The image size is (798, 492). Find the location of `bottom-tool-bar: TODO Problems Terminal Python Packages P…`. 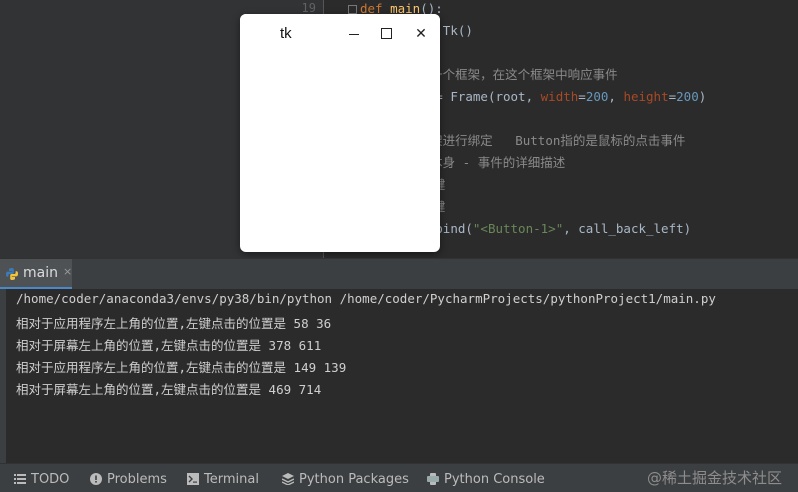

bottom-tool-bar: TODO Problems Terminal Python Packages P… is located at coordinates (399, 477).